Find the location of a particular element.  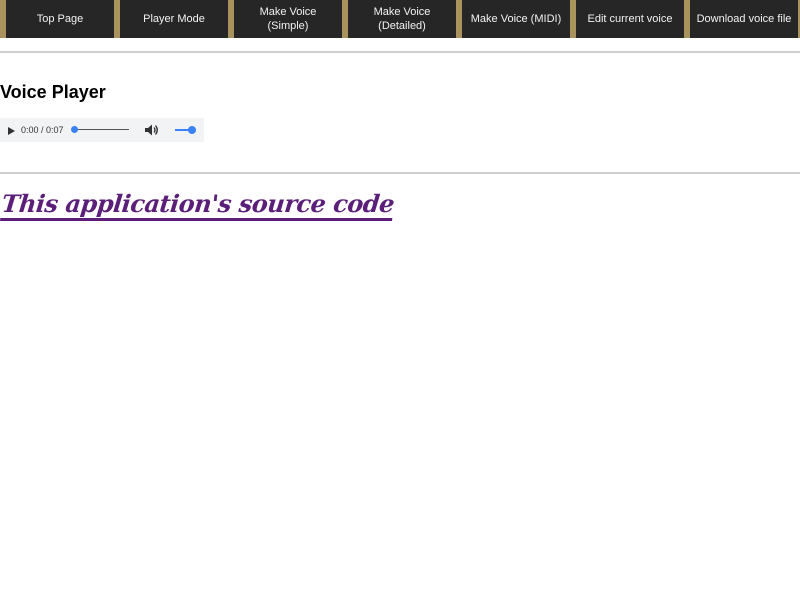

nav-top-page-label: Top Page is located at coordinates (60, 19).